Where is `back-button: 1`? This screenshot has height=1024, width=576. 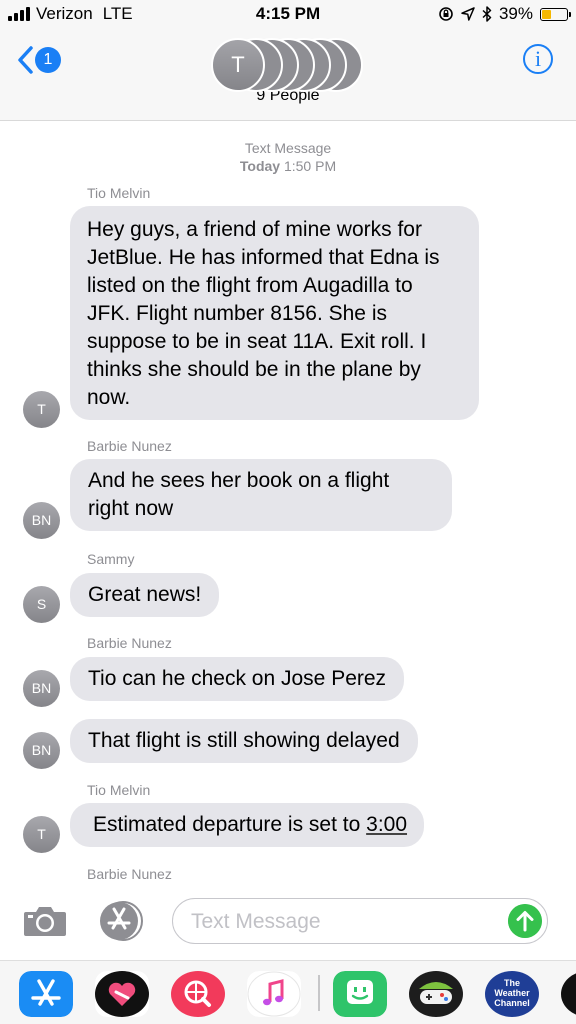 back-button: 1 is located at coordinates (38, 60).